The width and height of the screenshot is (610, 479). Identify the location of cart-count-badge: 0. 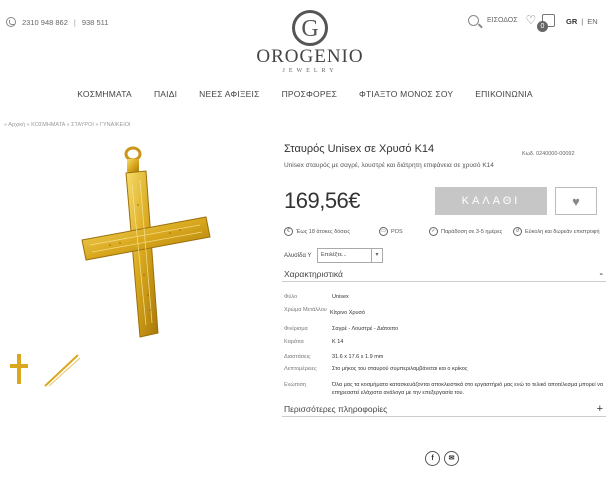
(542, 26).